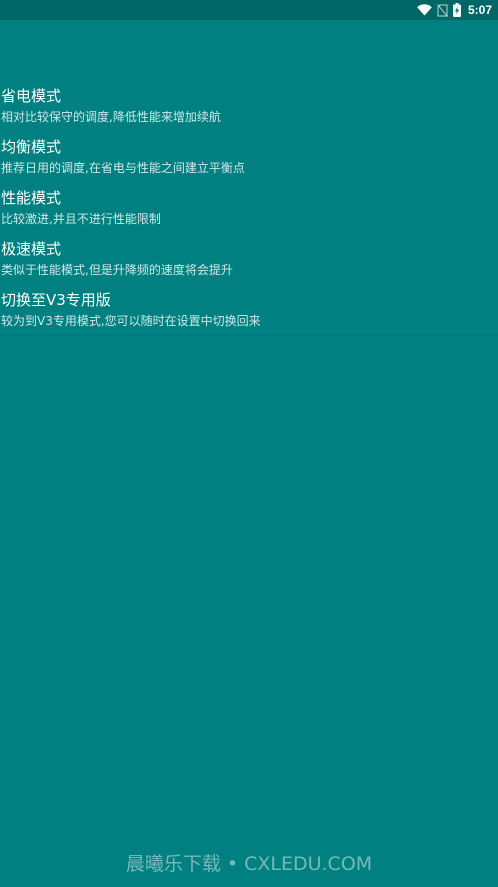 The image size is (498, 887). What do you see at coordinates (249, 106) in the screenshot?
I see `mode-item-power-saving: 省电模式 相对比较保守的调度,降低性能来增加续航` at bounding box center [249, 106].